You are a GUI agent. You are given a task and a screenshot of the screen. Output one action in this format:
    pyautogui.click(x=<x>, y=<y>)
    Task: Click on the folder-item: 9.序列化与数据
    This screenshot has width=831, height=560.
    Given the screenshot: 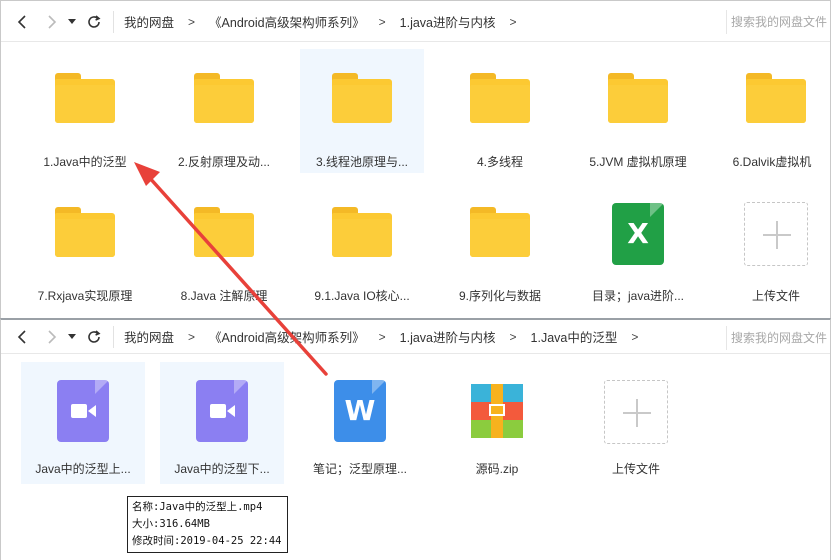 What is the action you would take?
    pyautogui.click(x=500, y=245)
    